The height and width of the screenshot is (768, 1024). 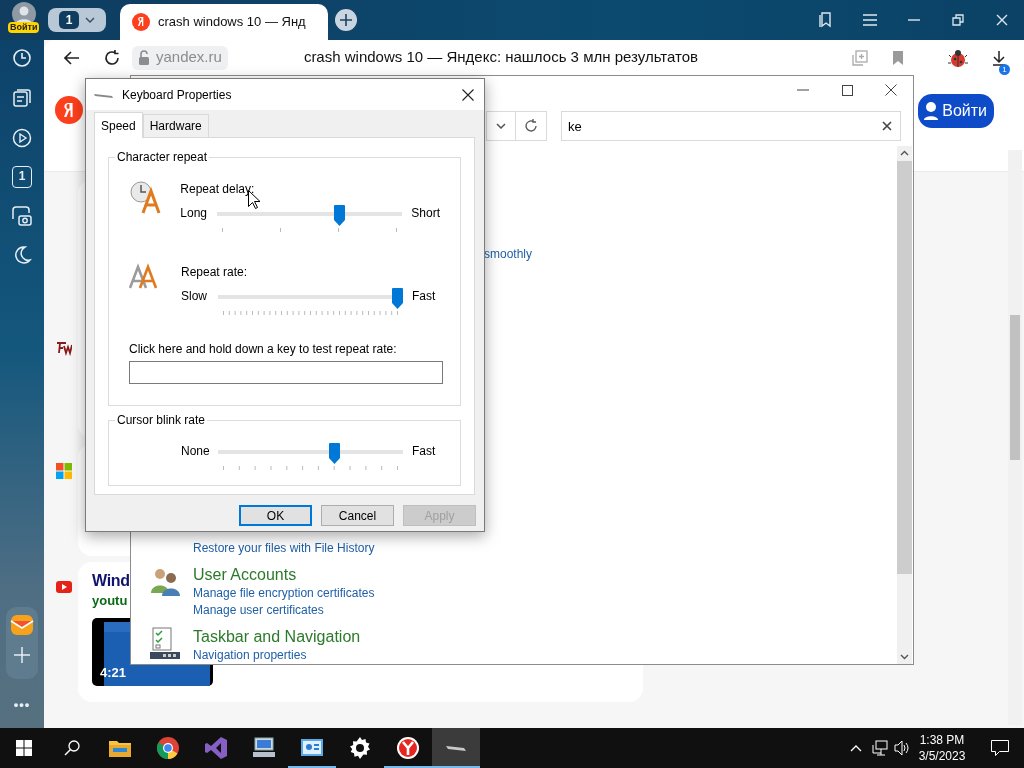 What do you see at coordinates (64, 470) in the screenshot?
I see `microsoft-logo-icon` at bounding box center [64, 470].